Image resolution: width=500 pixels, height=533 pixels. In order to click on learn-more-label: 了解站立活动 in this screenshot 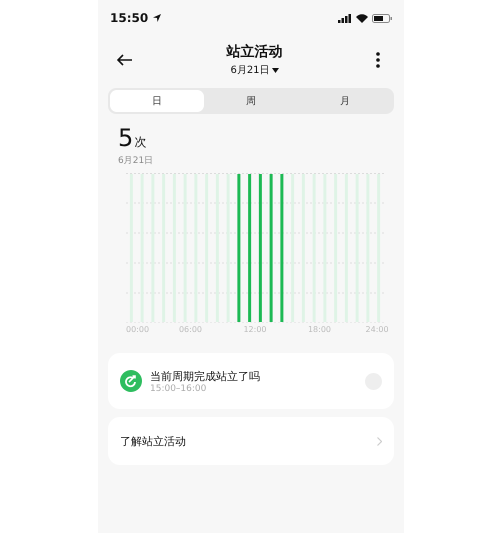, I will do `click(153, 441)`.